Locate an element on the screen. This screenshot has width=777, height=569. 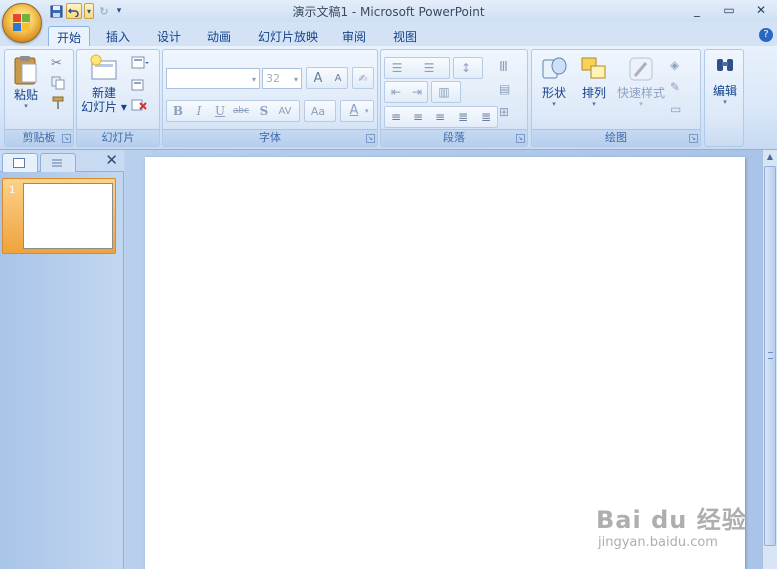
watermark-url: jingyan.baidu.com is located at coordinates (658, 542).